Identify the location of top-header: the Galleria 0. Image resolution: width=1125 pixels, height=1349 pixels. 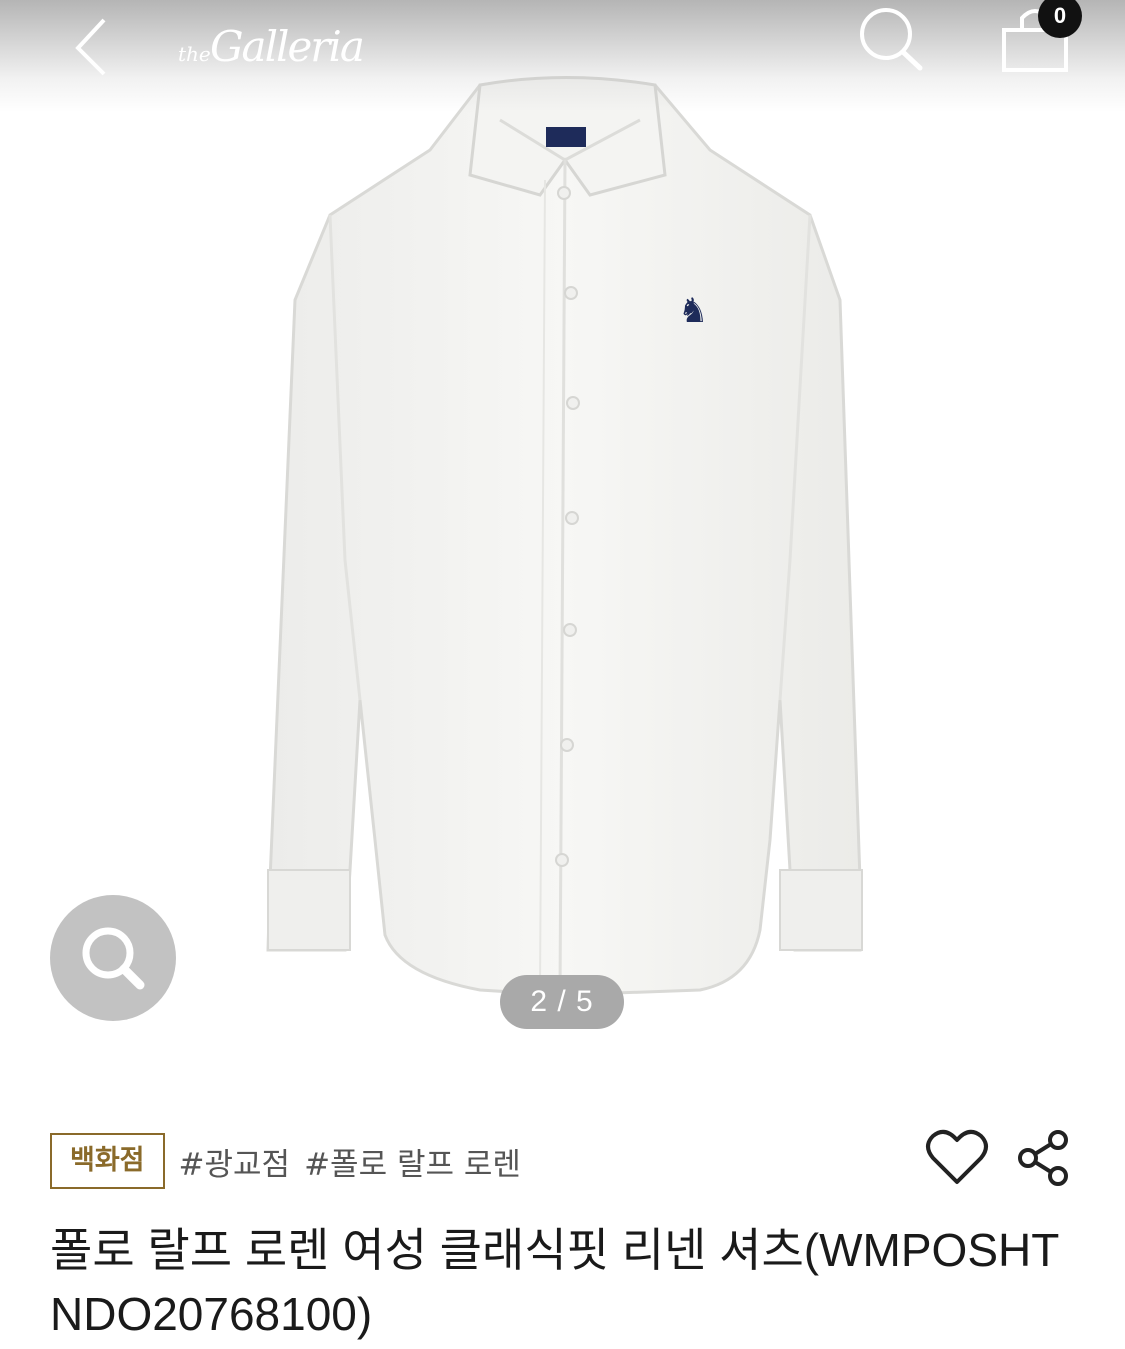
(562, 56).